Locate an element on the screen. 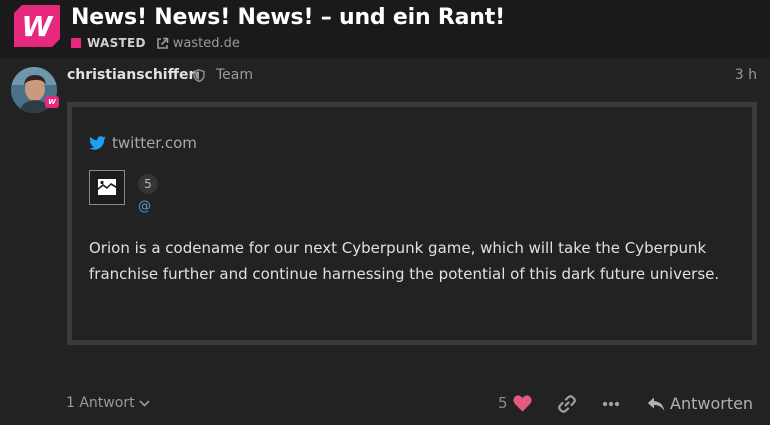 The height and width of the screenshot is (425, 770). like-button: 5 is located at coordinates (515, 403).